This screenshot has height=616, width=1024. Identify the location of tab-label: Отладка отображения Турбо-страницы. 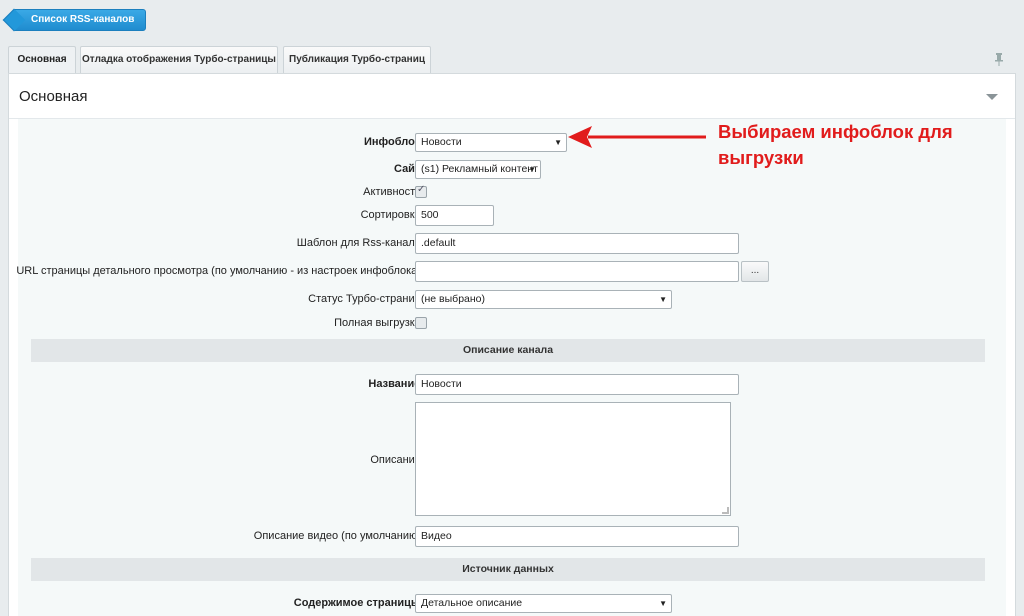
(179, 59).